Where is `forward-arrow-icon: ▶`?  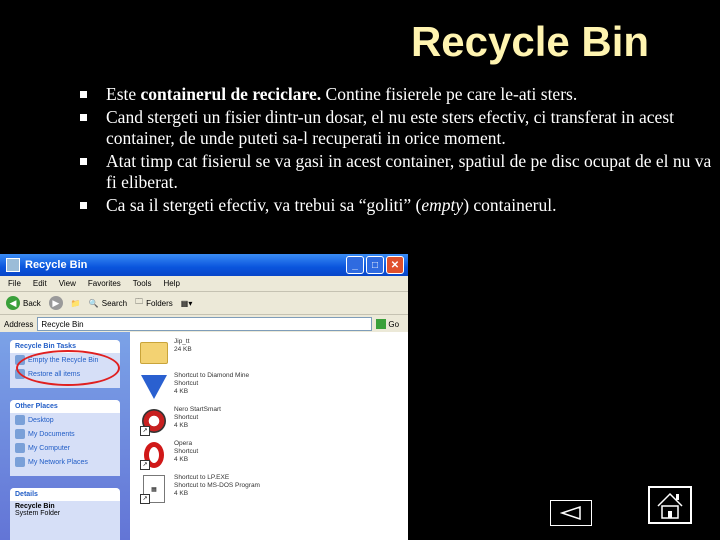
forward-arrow-icon: ▶ is located at coordinates (55, 303).